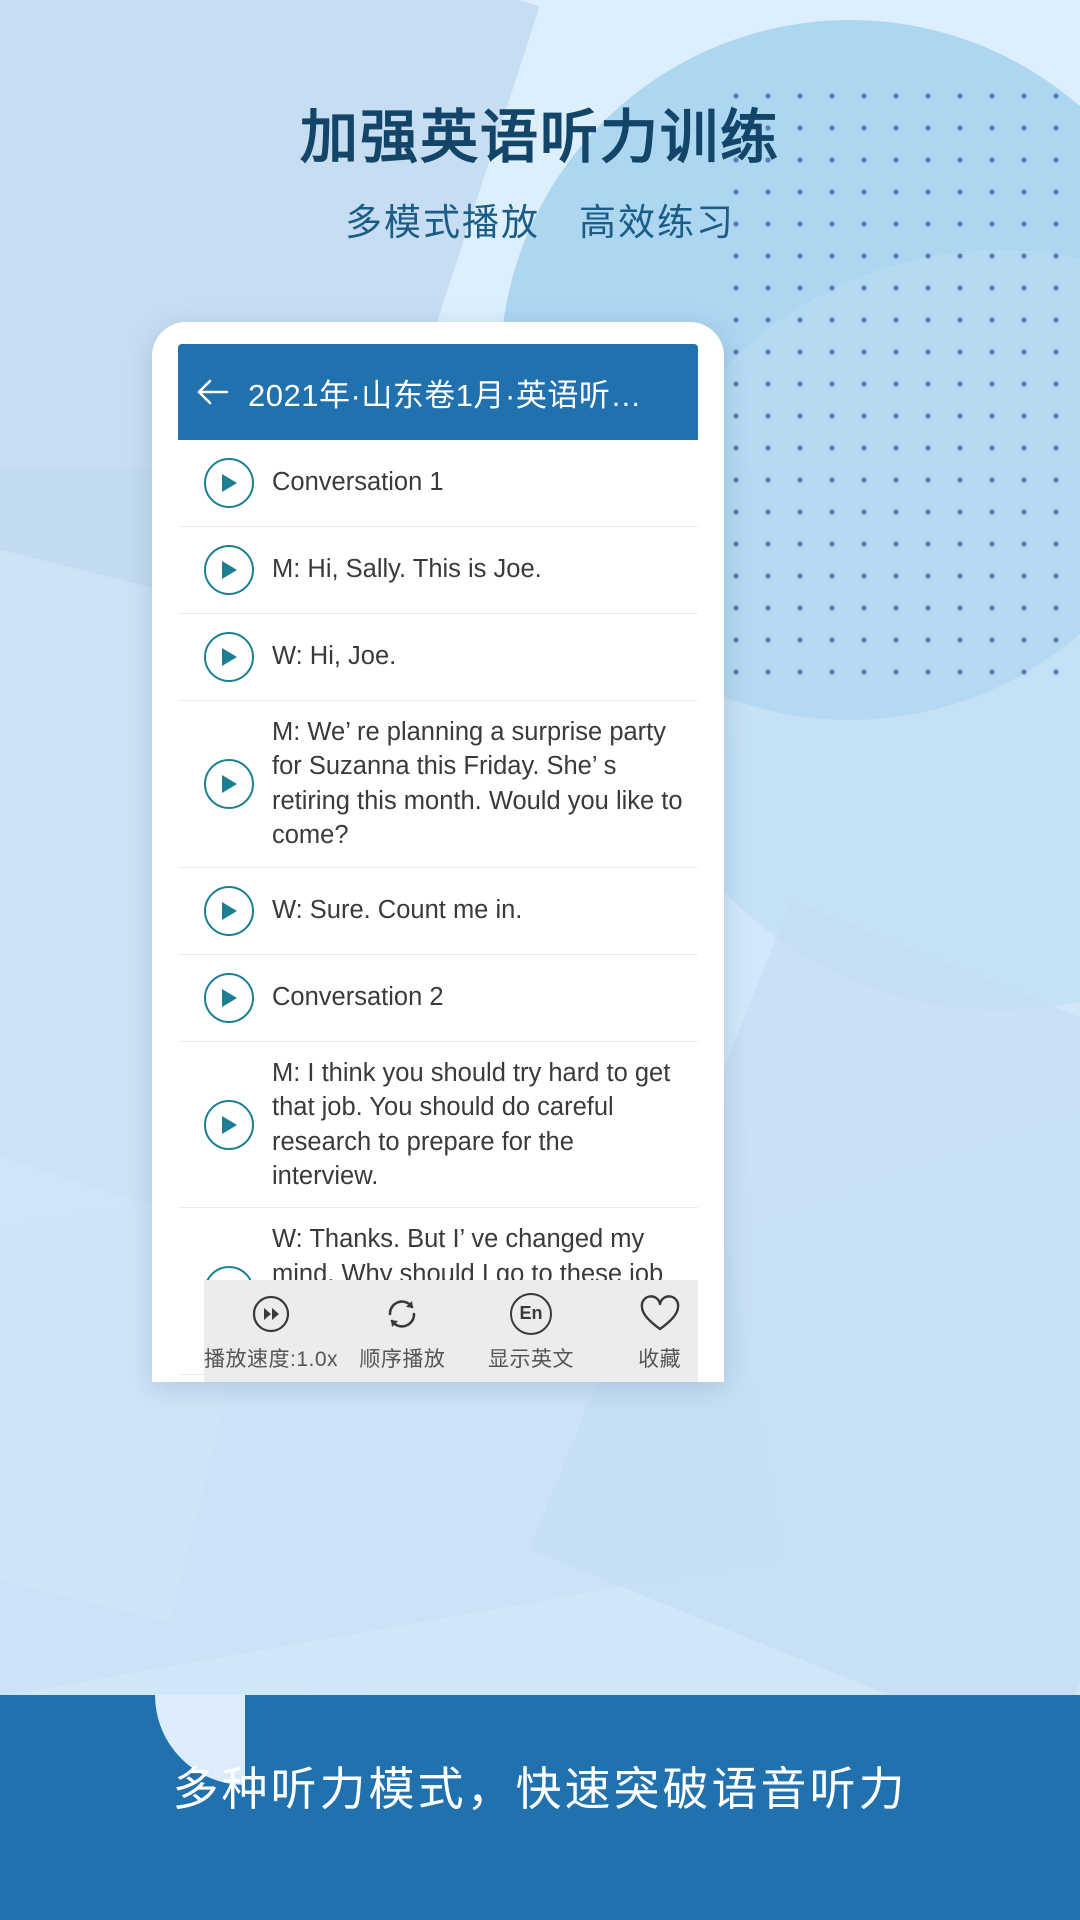 This screenshot has width=1080, height=1920. What do you see at coordinates (402, 1314) in the screenshot?
I see `loop-repeat-icon` at bounding box center [402, 1314].